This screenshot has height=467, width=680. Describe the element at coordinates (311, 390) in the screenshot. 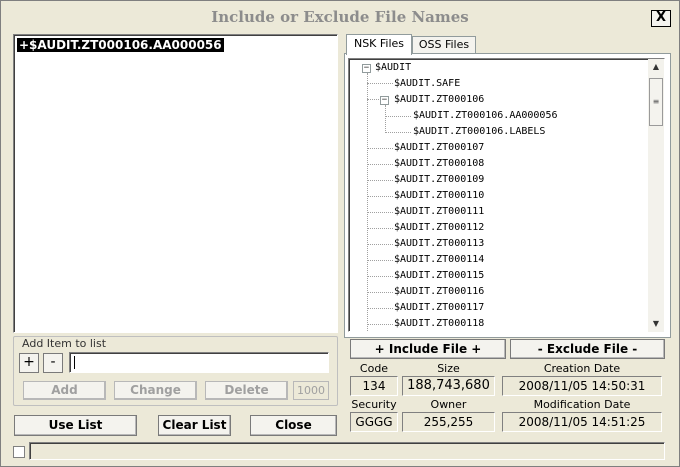

I see `limit-field: 1000` at that location.